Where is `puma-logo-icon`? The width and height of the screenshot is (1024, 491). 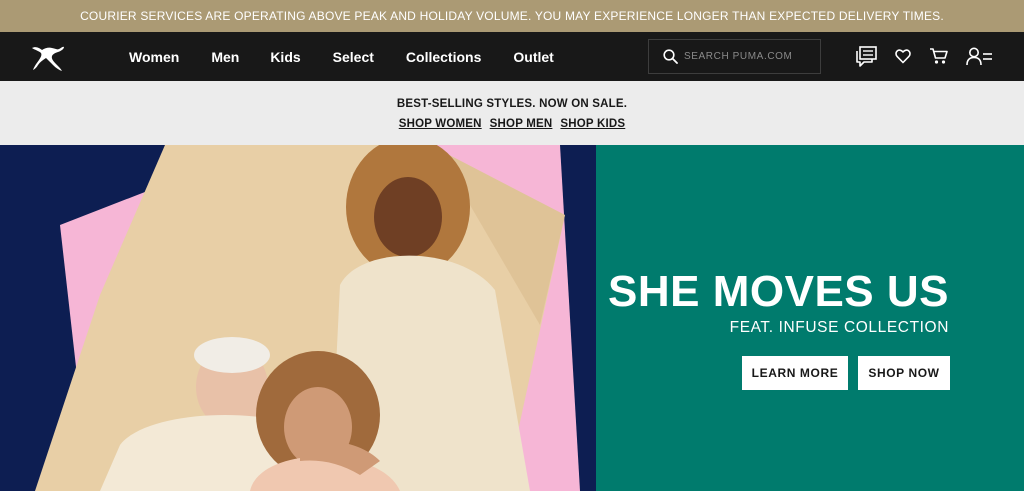
puma-logo-icon is located at coordinates (48, 57).